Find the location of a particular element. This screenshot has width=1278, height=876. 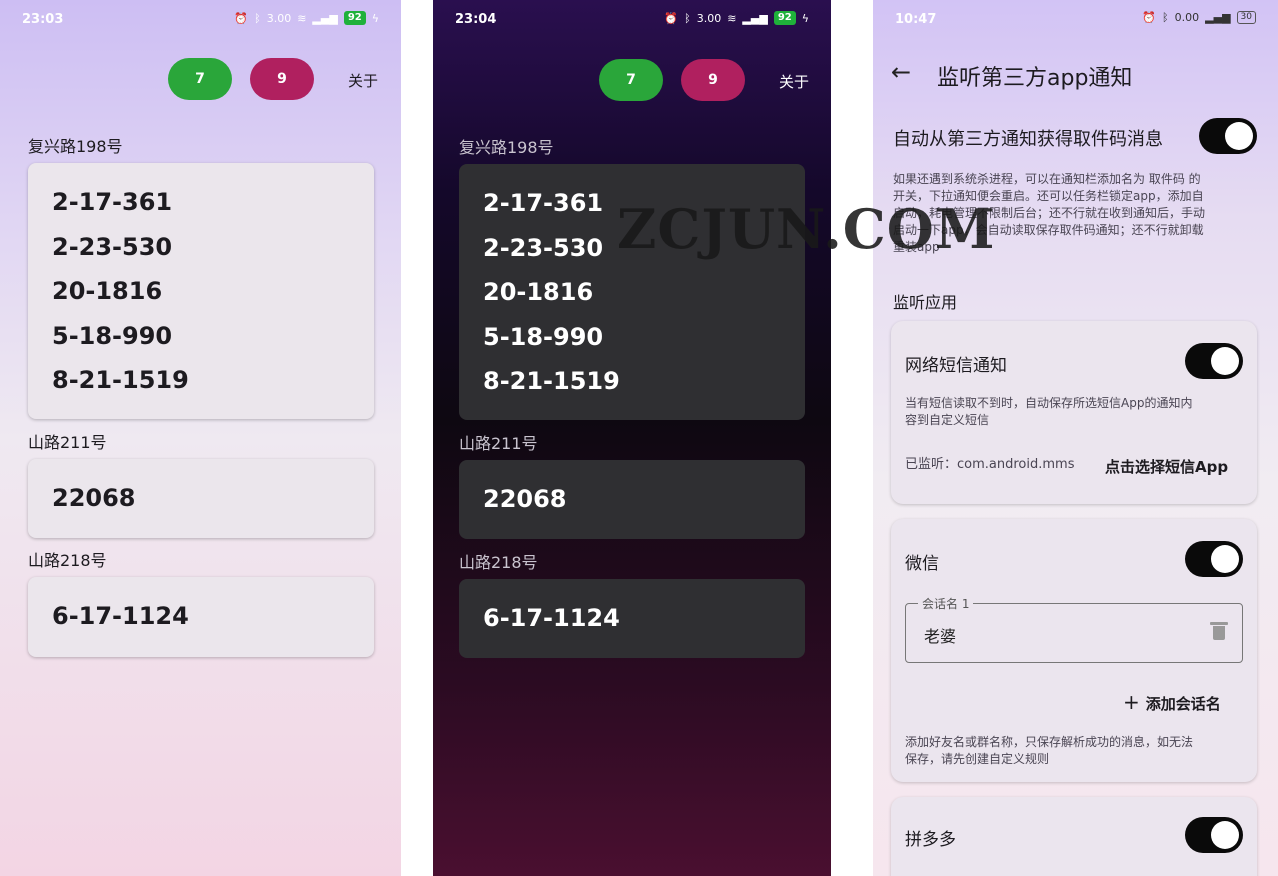

top-app-bar: ← 监听第三方app通知 is located at coordinates (1075, 74).